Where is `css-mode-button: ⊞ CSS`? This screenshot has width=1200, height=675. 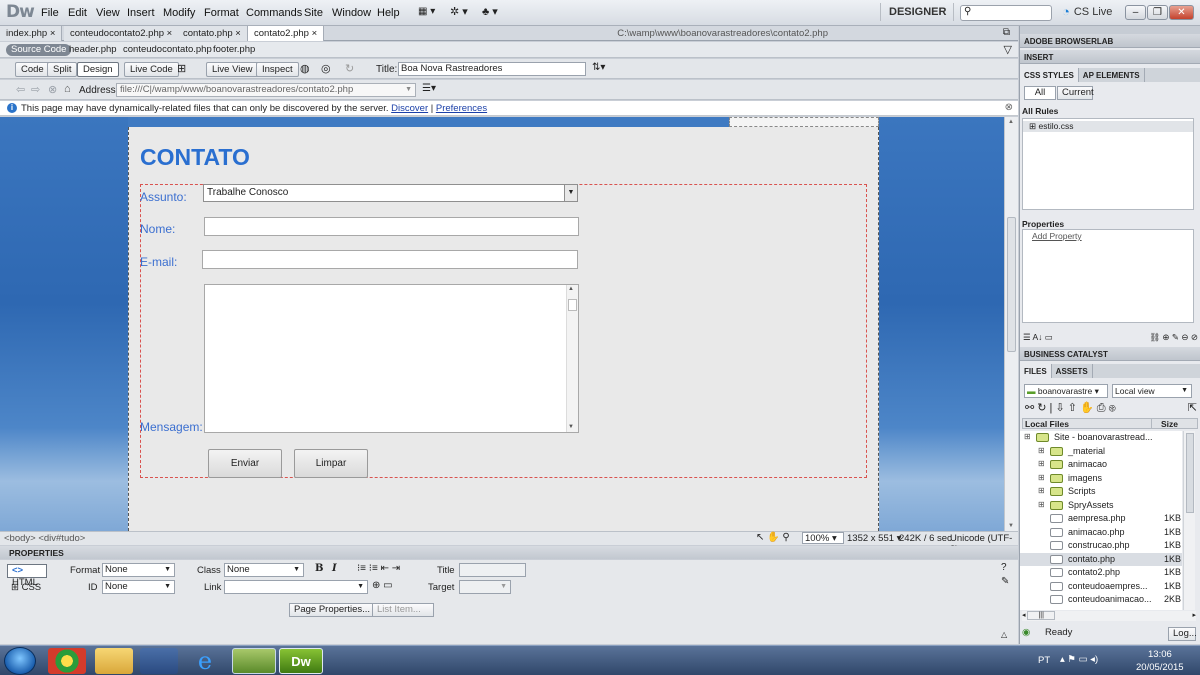
css-mode-button: ⊞ CSS is located at coordinates (27, 589).